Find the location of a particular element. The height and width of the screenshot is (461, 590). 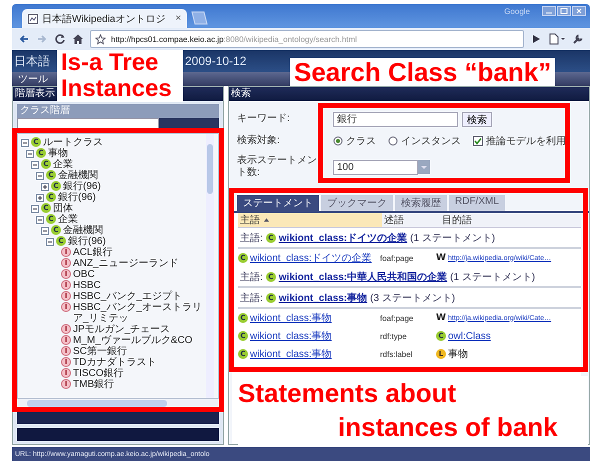

close-tab-button: × is located at coordinates (178, 18).